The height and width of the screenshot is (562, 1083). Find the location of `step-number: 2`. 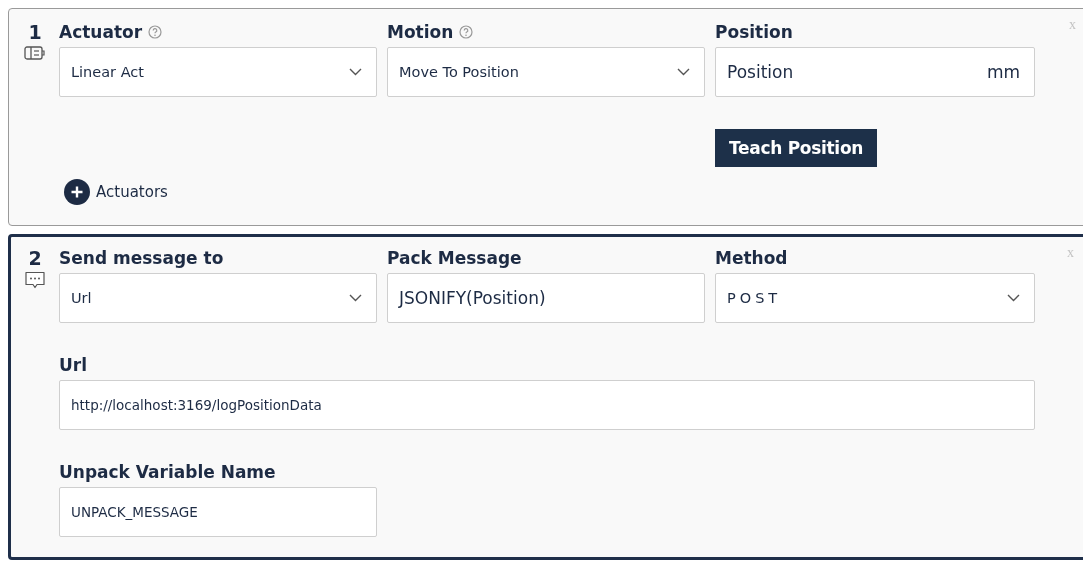

step-number: 2 is located at coordinates (35, 258).